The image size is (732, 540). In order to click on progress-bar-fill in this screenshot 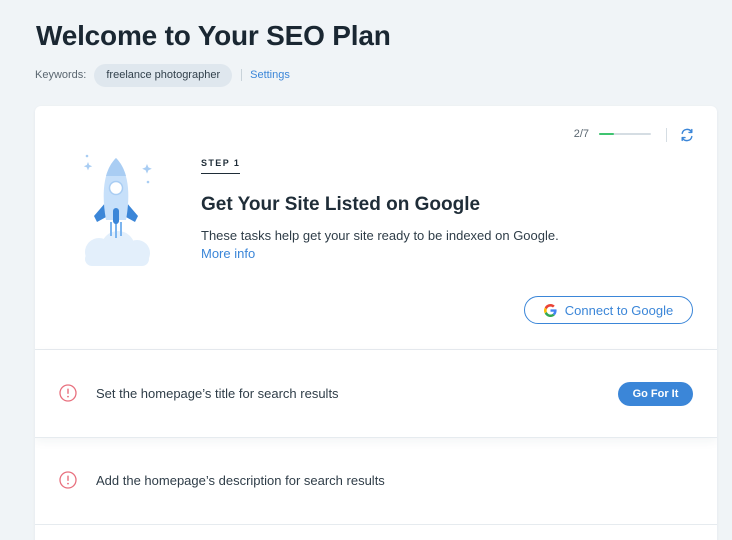, I will do `click(606, 134)`.